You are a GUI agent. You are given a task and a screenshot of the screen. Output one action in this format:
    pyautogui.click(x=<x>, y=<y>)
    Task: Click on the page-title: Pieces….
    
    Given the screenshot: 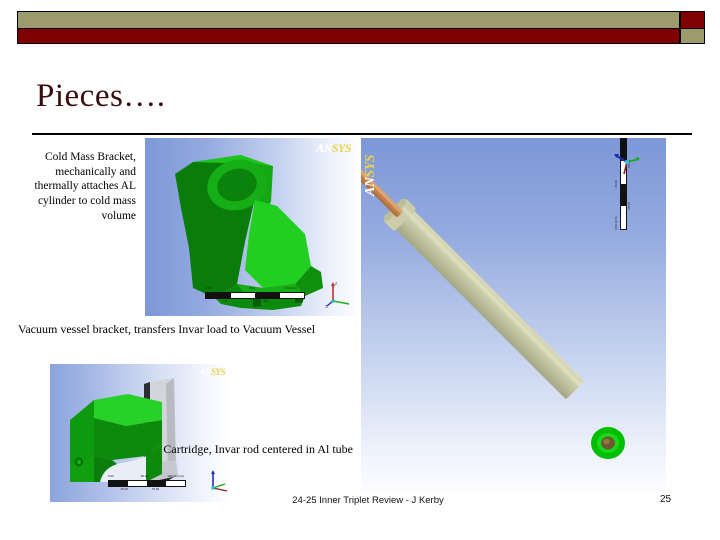 What is the action you would take?
    pyautogui.click(x=101, y=96)
    